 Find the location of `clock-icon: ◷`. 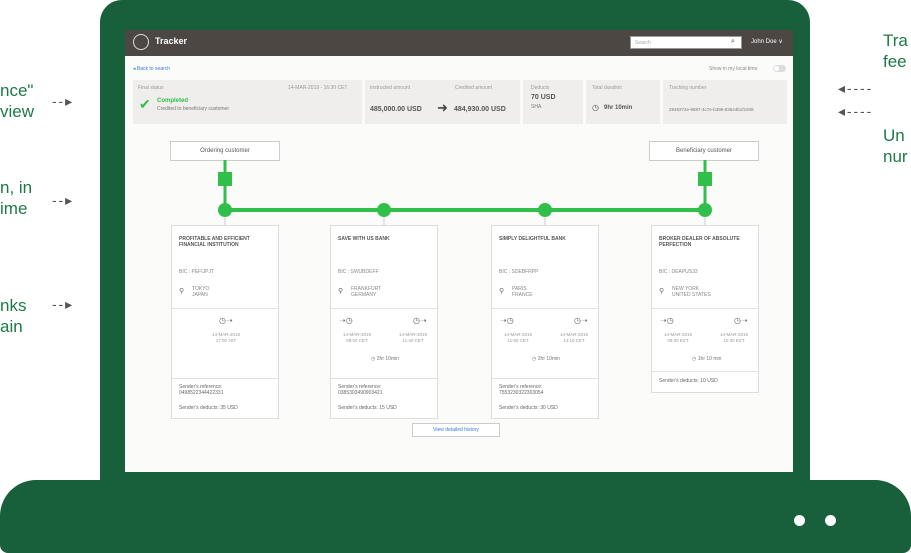

clock-icon: ◷ is located at coordinates (595, 107).